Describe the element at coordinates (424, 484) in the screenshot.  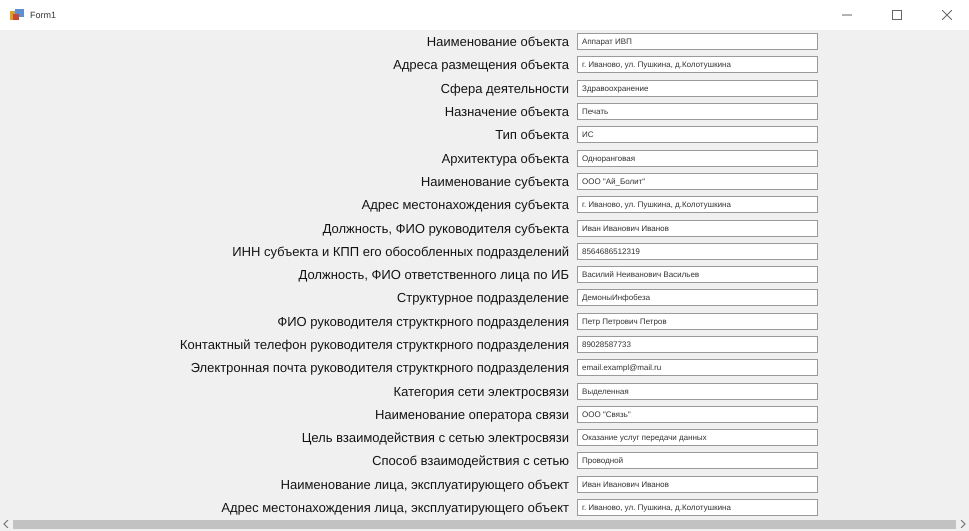
I see `field-label: Наименование лица, эксплуатирующего объект` at that location.